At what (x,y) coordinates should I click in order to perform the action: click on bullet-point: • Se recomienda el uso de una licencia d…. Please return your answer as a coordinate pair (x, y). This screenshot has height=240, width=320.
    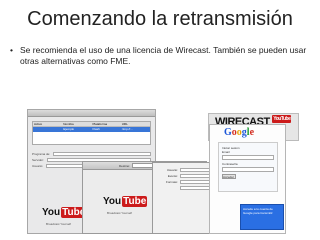
    Looking at the image, I should click on (160, 56).